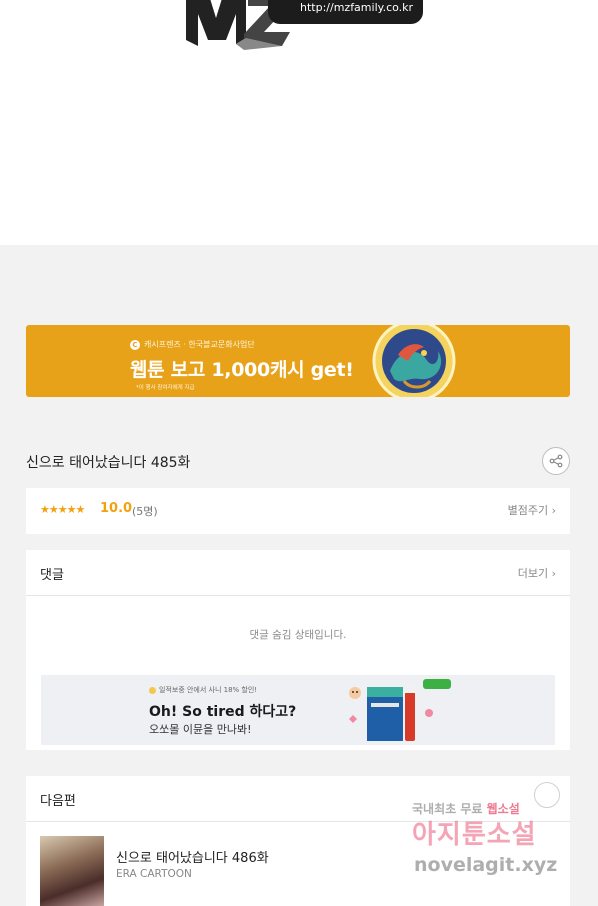 The width and height of the screenshot is (598, 906). Describe the element at coordinates (414, 361) in the screenshot. I see `dragon-emblem-icon` at that location.